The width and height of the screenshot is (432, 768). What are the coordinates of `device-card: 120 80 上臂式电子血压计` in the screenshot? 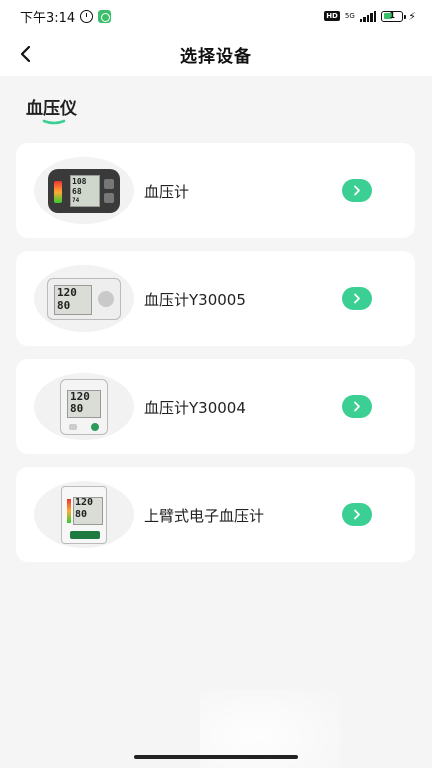 It's located at (215, 514).